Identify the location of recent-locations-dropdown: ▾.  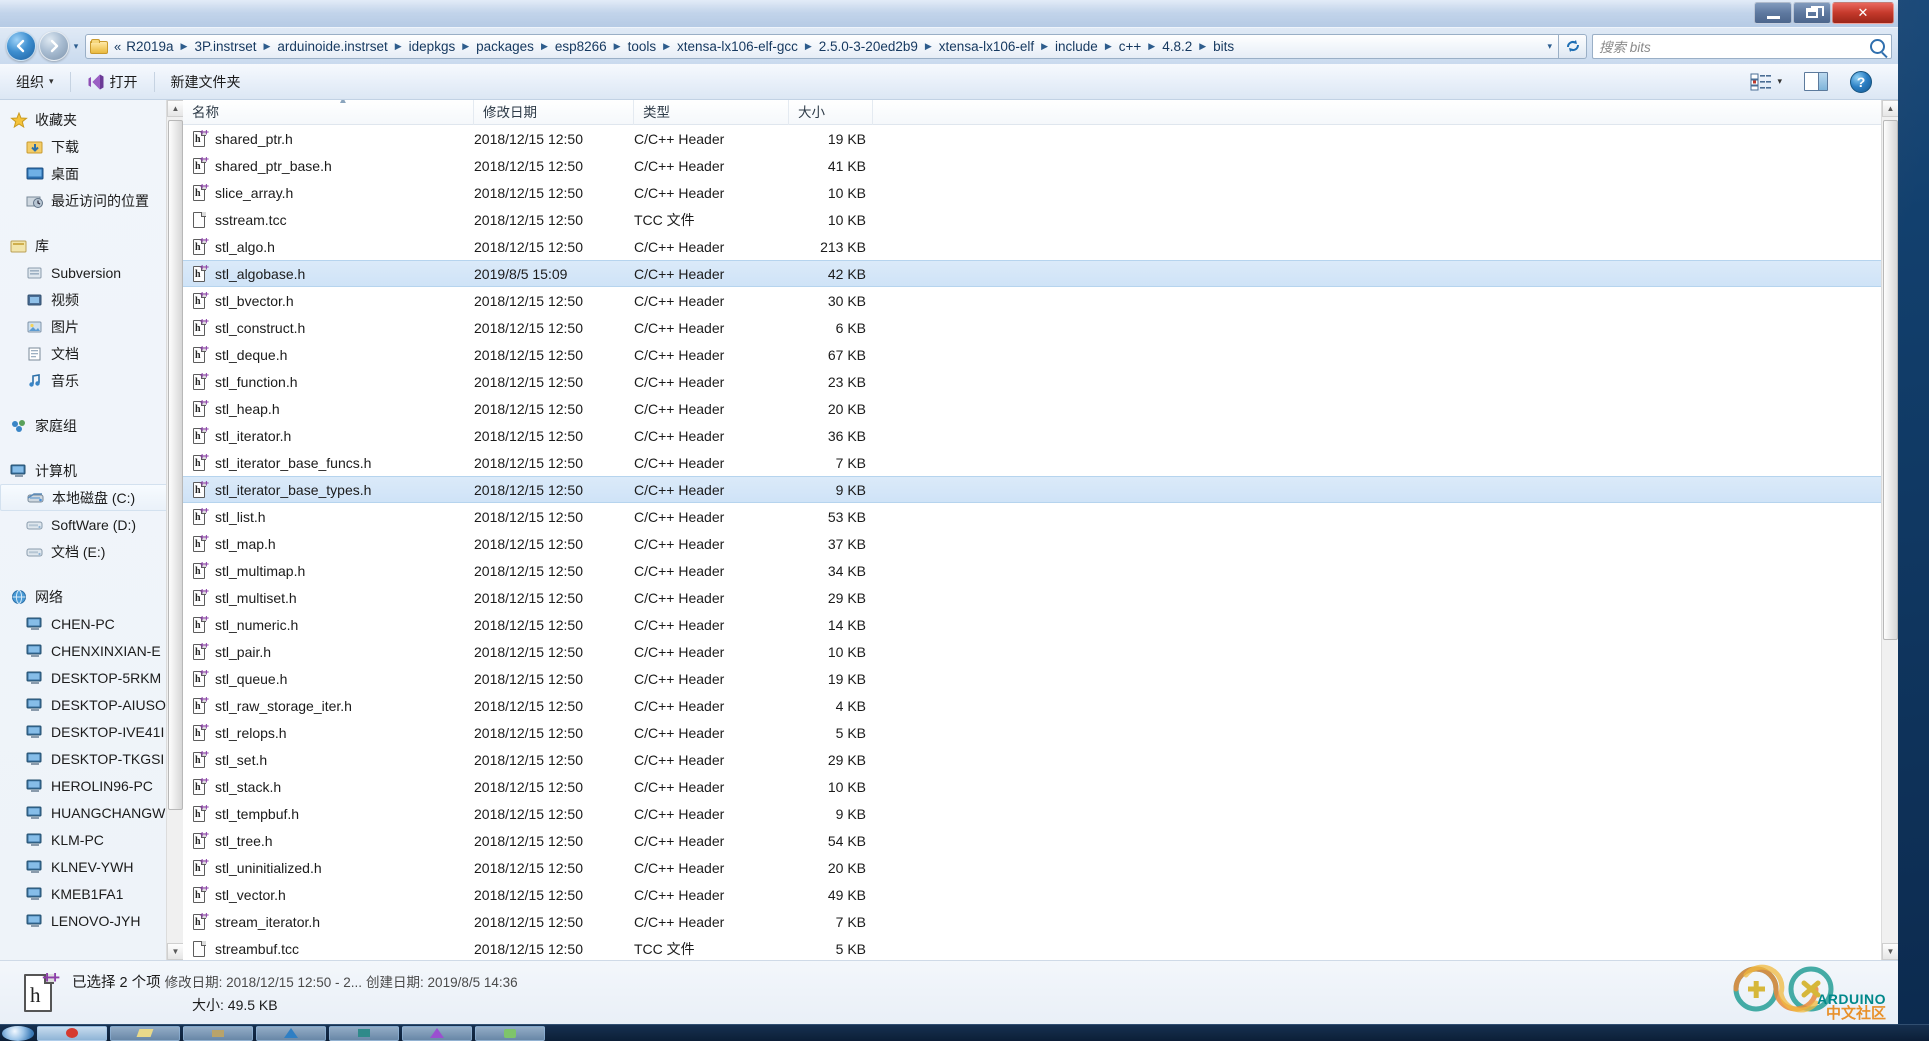
(76, 46).